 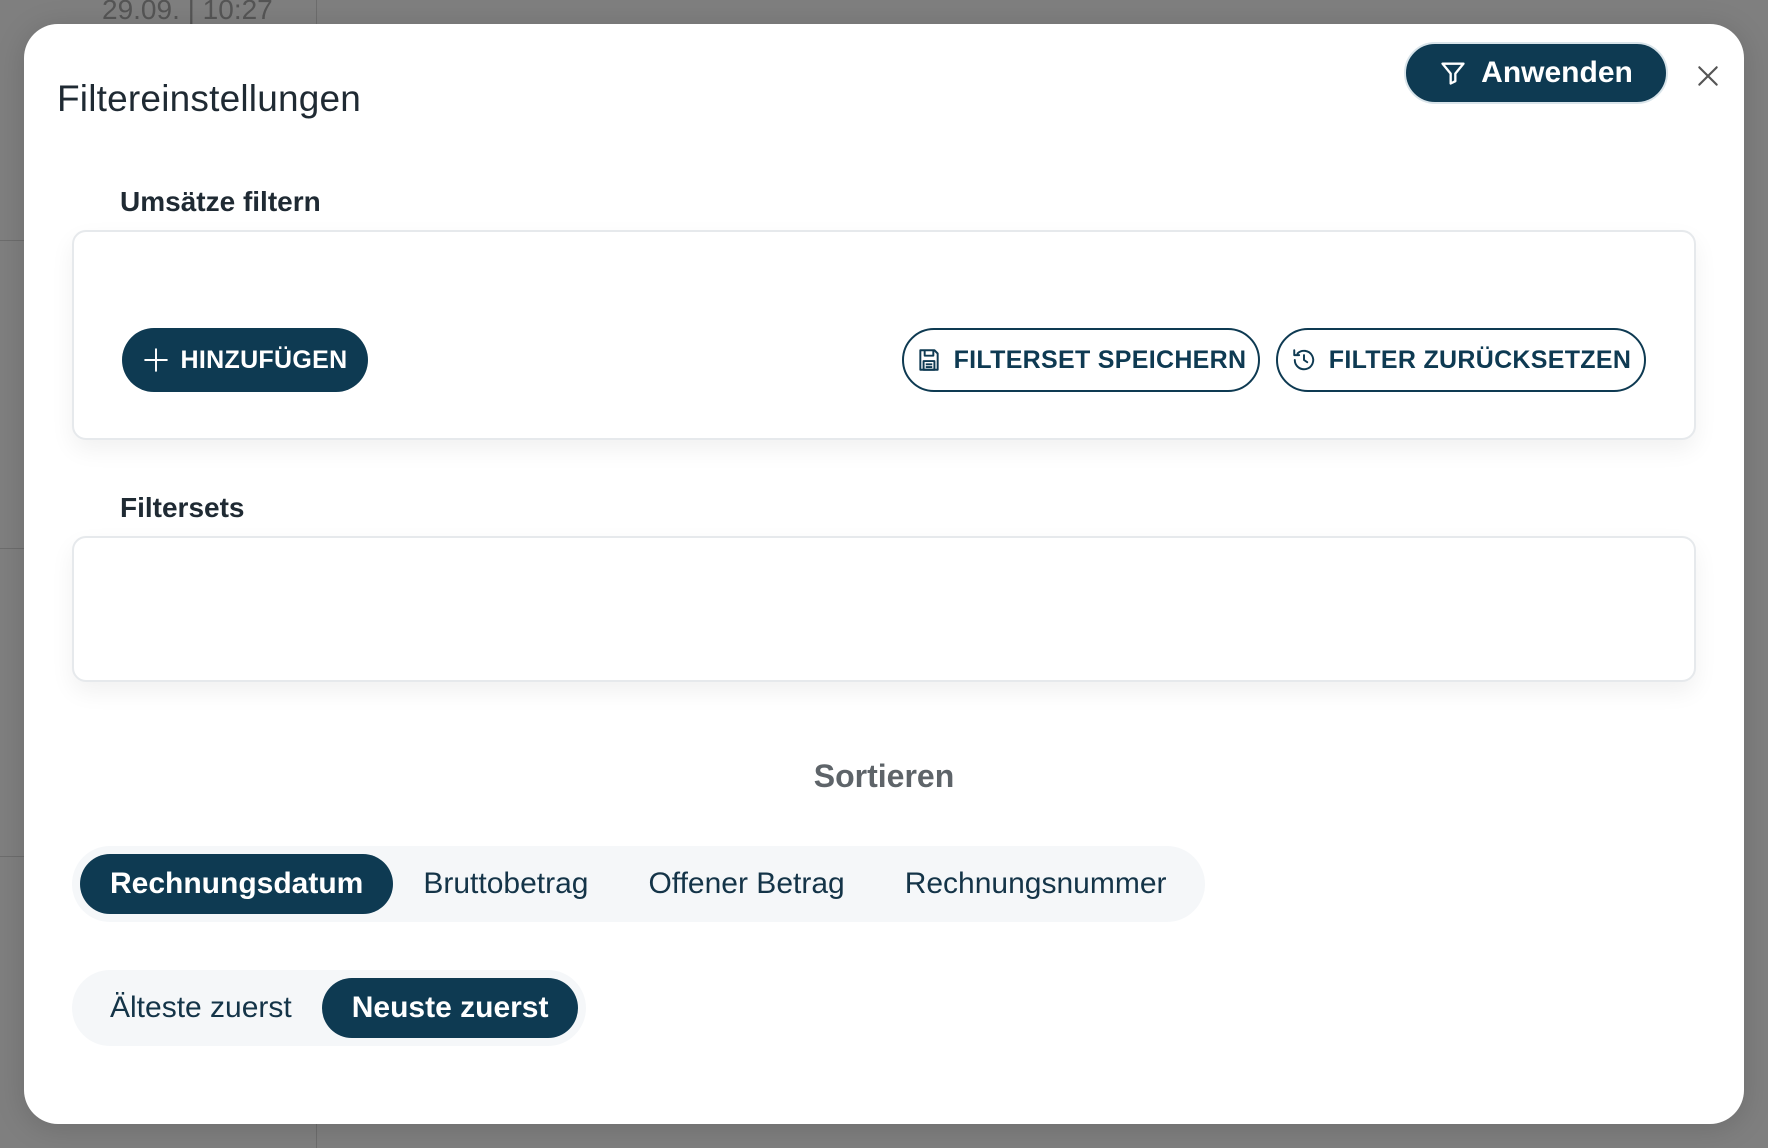 What do you see at coordinates (505, 884) in the screenshot?
I see `sort-field-gross-amount: Bruttobetrag` at bounding box center [505, 884].